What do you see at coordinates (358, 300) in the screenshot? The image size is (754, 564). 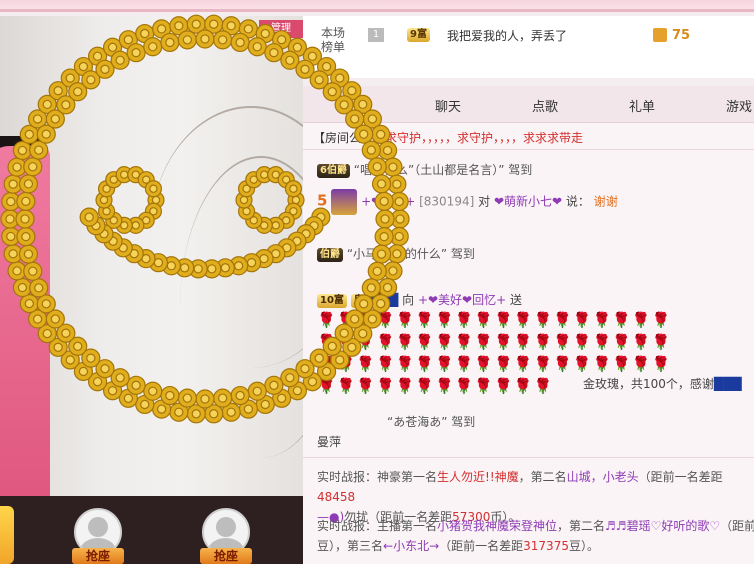 I see `vip-badge: 皇` at bounding box center [358, 300].